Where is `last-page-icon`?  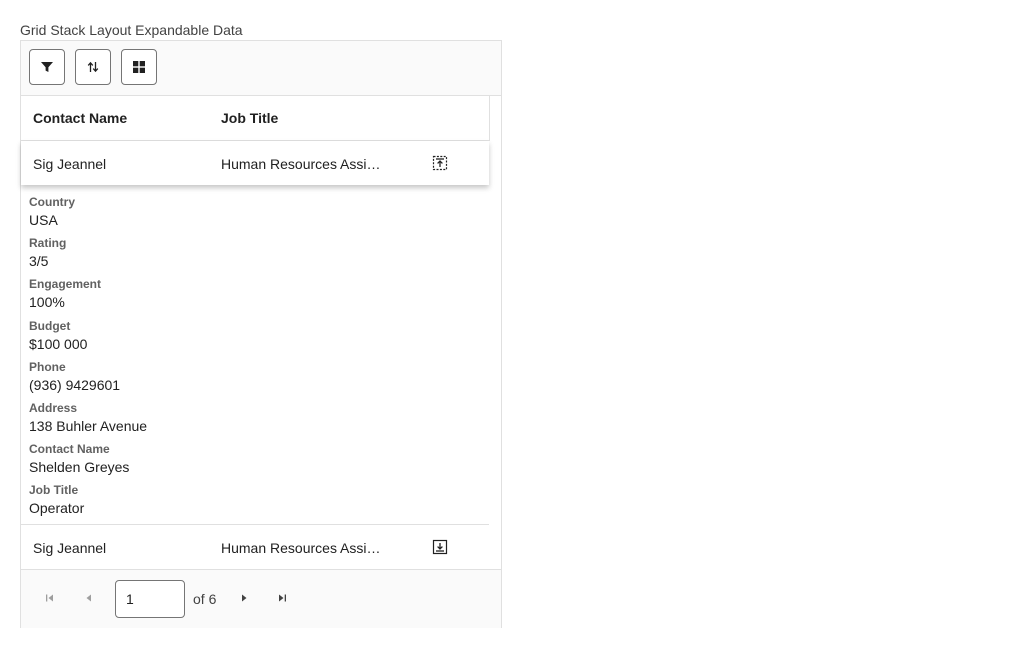
last-page-icon is located at coordinates (282, 598).